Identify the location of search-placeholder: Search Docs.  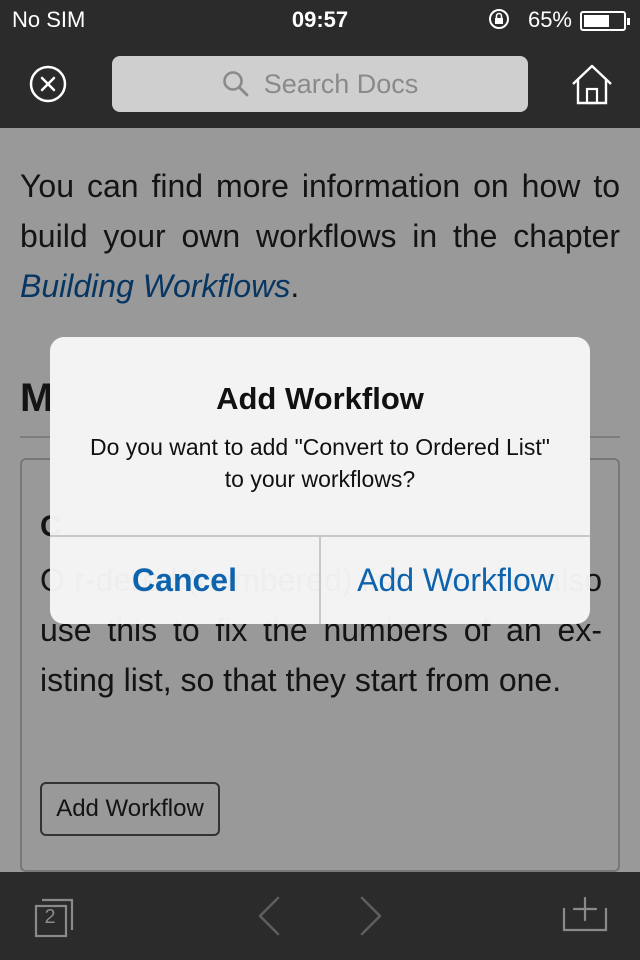
(341, 83).